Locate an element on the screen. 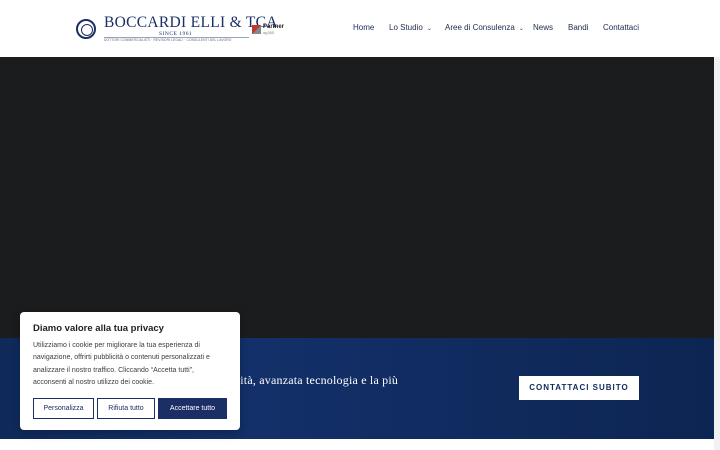 The width and height of the screenshot is (720, 450). footer-strip is located at coordinates (357, 444).